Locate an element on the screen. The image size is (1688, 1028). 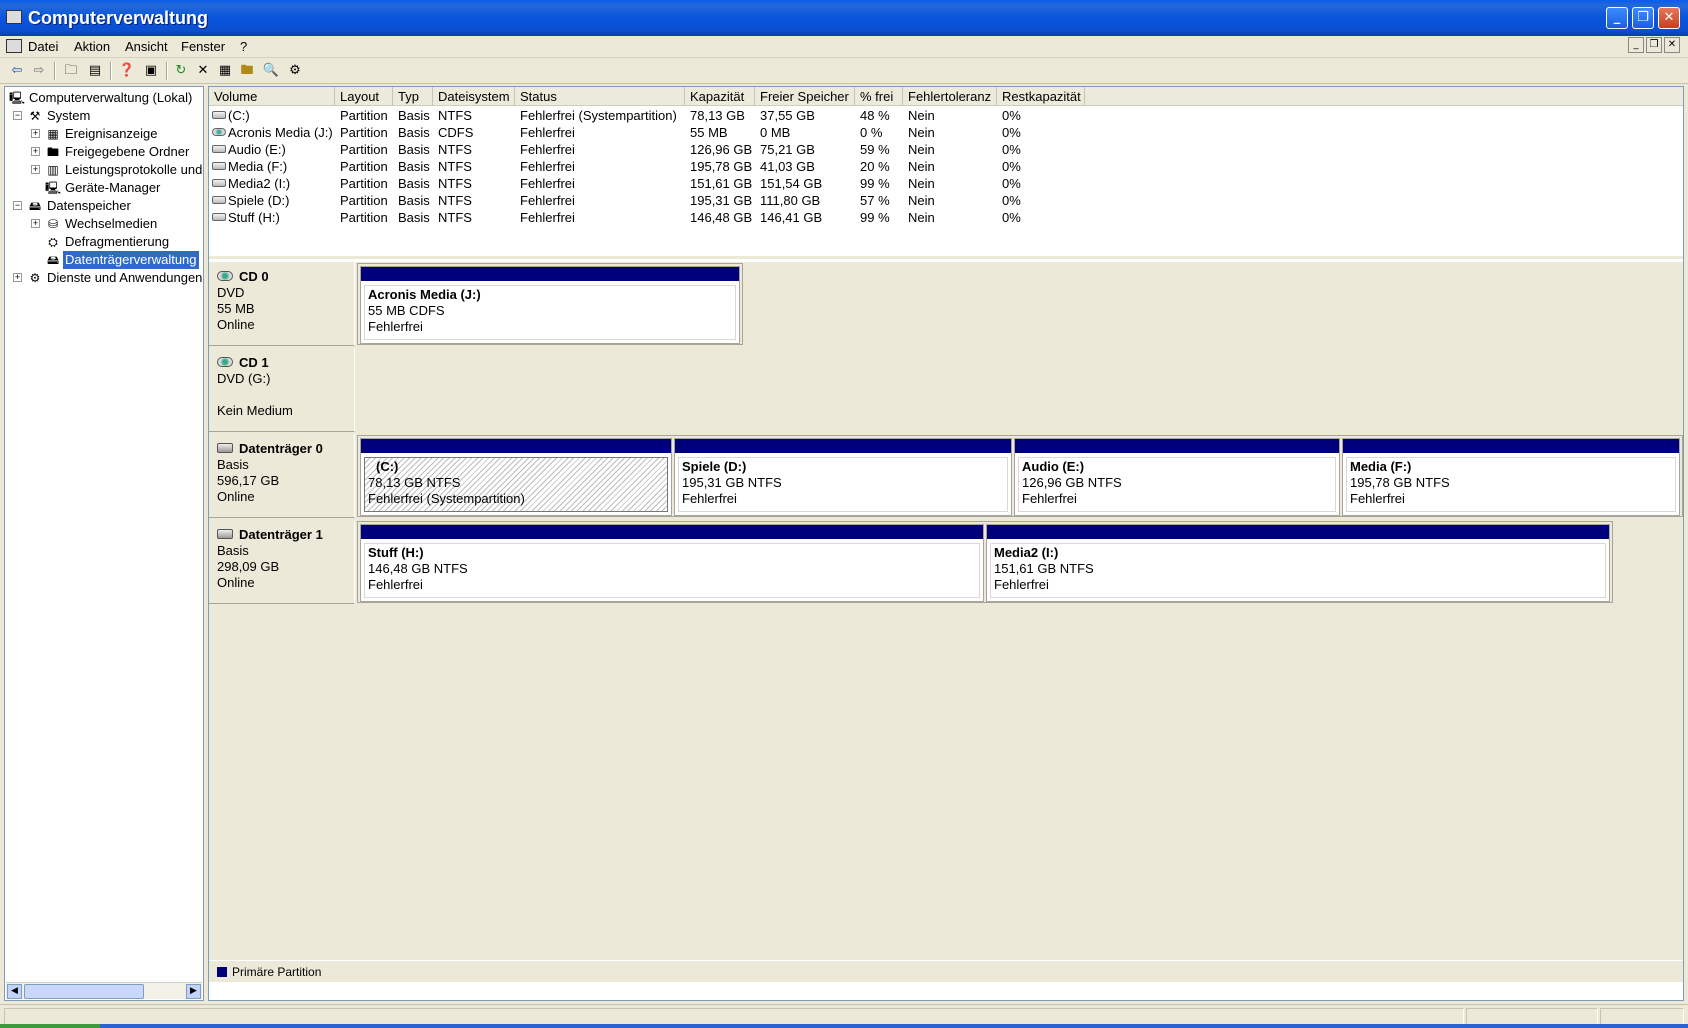
disk-label-disk1: Datenträger 1 Basis 298,09 GB Online is located at coordinates (282, 562).